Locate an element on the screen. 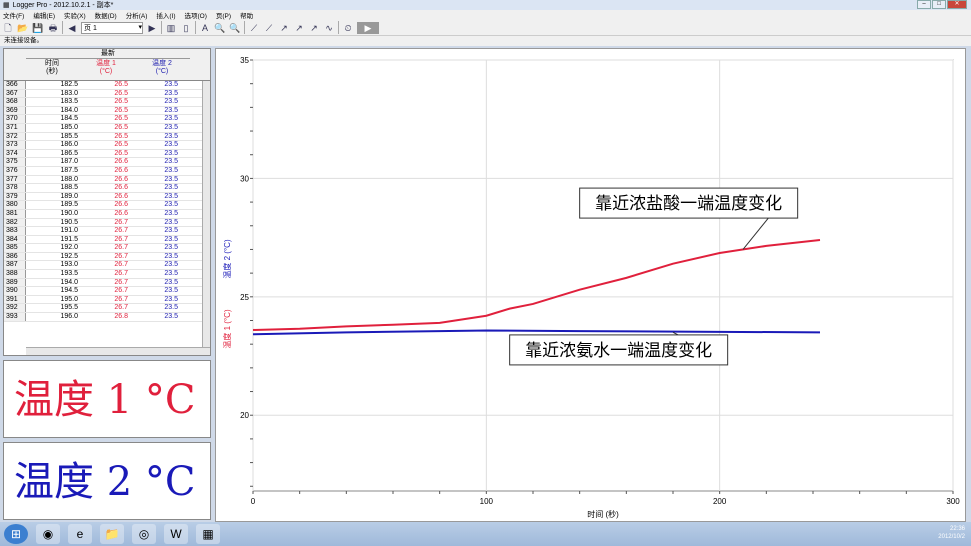 The width and height of the screenshot is (971, 546). table-row: 367 183.0 26.5 23.5 is located at coordinates (107, 94).